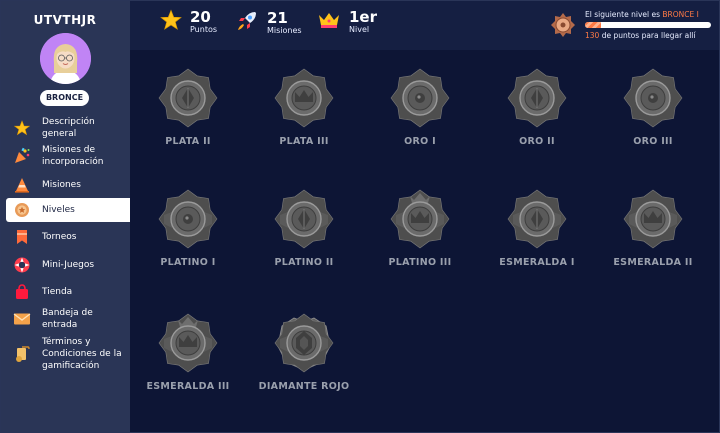 This screenshot has height=433, width=720. What do you see at coordinates (622, 14) in the screenshot?
I see `next-level-prefix: El siguiente nivel es` at bounding box center [622, 14].